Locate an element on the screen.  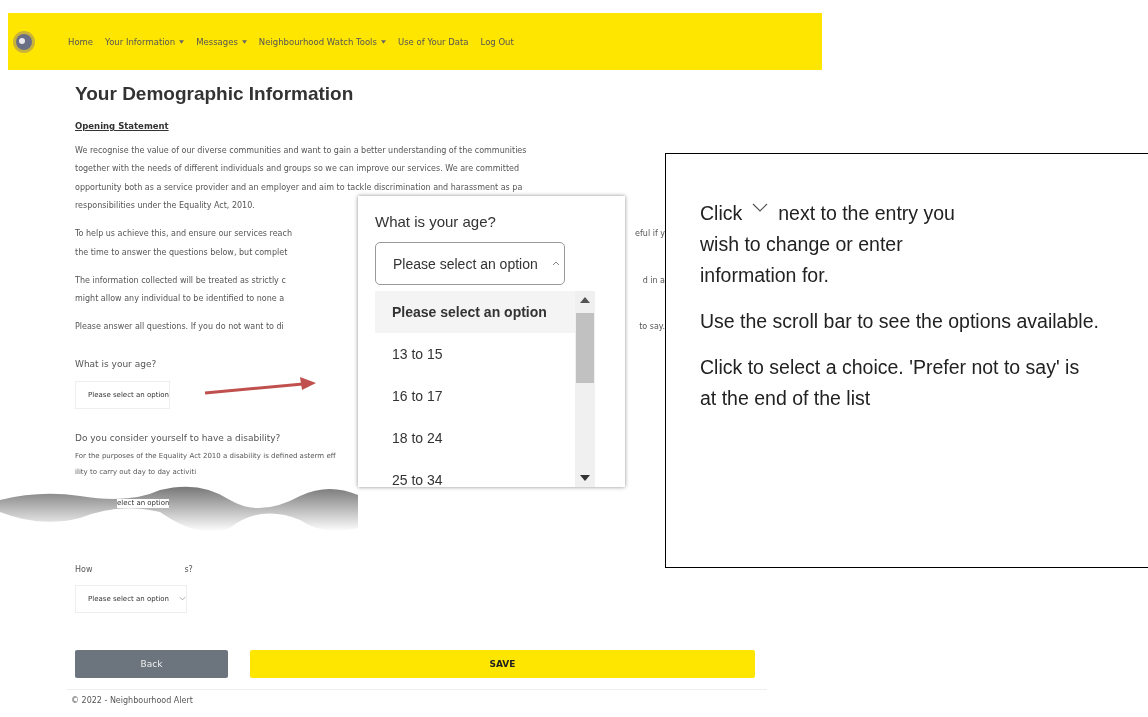
paragraph-text: responsibilities under the Equality Act, 2010. is located at coordinates (165, 206).